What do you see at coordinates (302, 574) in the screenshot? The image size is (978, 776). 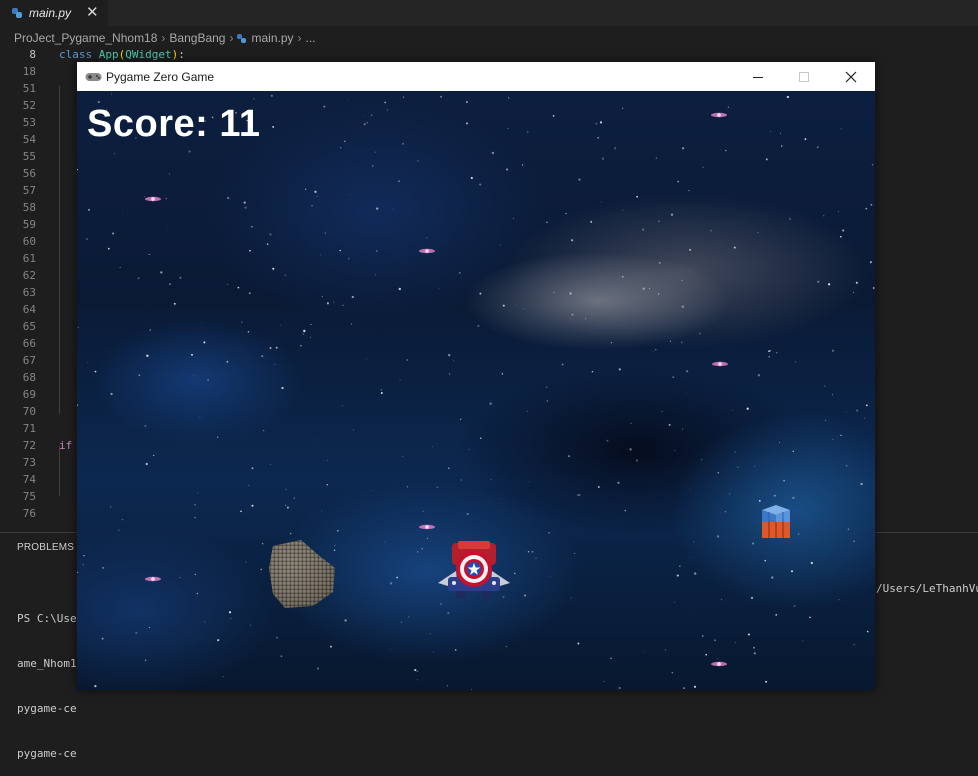 I see `asteroid-sprite` at bounding box center [302, 574].